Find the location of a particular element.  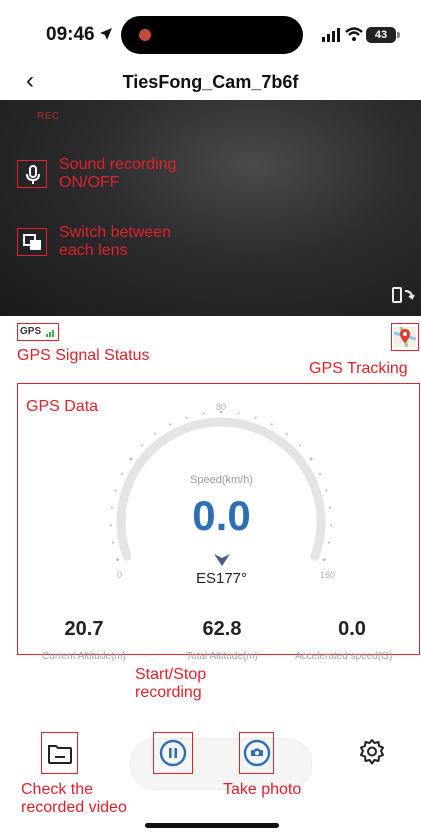

speedometer-gauge is located at coordinates (221, 486).